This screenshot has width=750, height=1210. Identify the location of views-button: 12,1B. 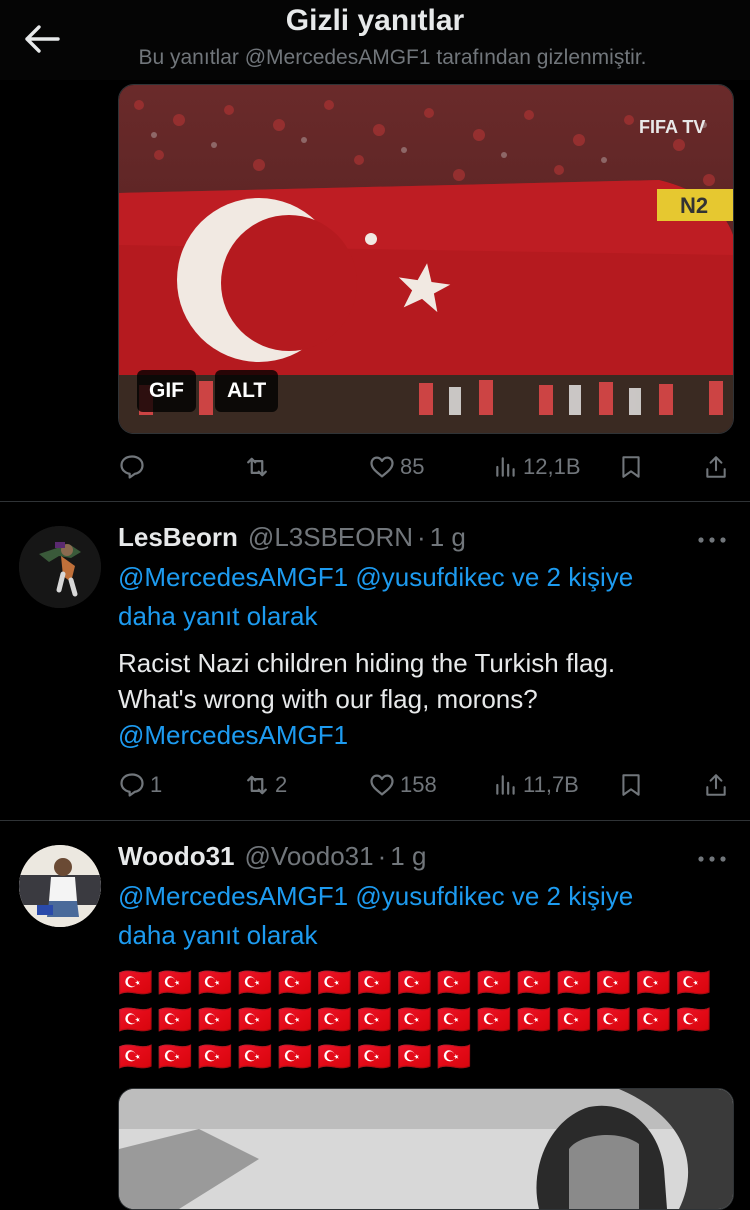
(537, 467).